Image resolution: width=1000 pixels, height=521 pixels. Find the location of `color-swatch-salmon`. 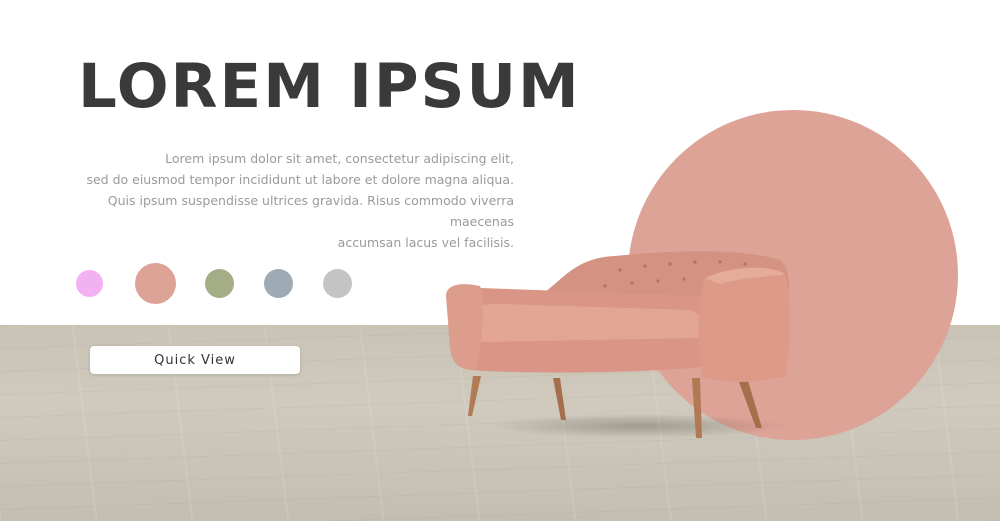

color-swatch-salmon is located at coordinates (155, 283).